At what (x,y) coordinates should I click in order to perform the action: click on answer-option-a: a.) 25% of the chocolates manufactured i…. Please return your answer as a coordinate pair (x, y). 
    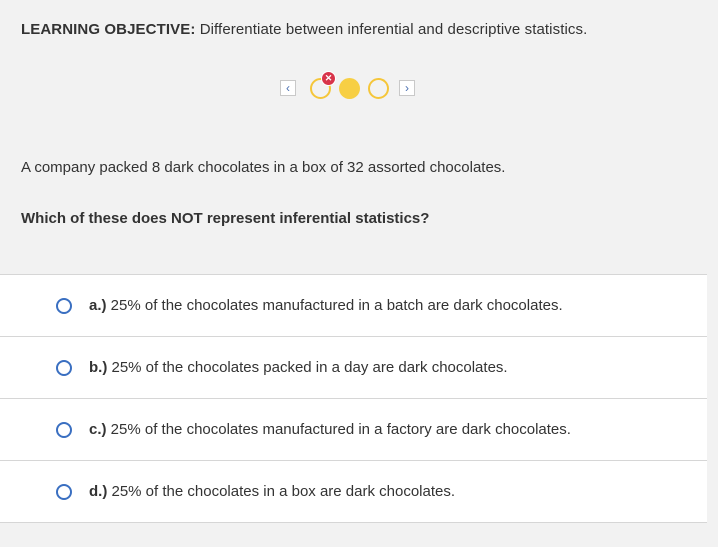
    Looking at the image, I should click on (353, 306).